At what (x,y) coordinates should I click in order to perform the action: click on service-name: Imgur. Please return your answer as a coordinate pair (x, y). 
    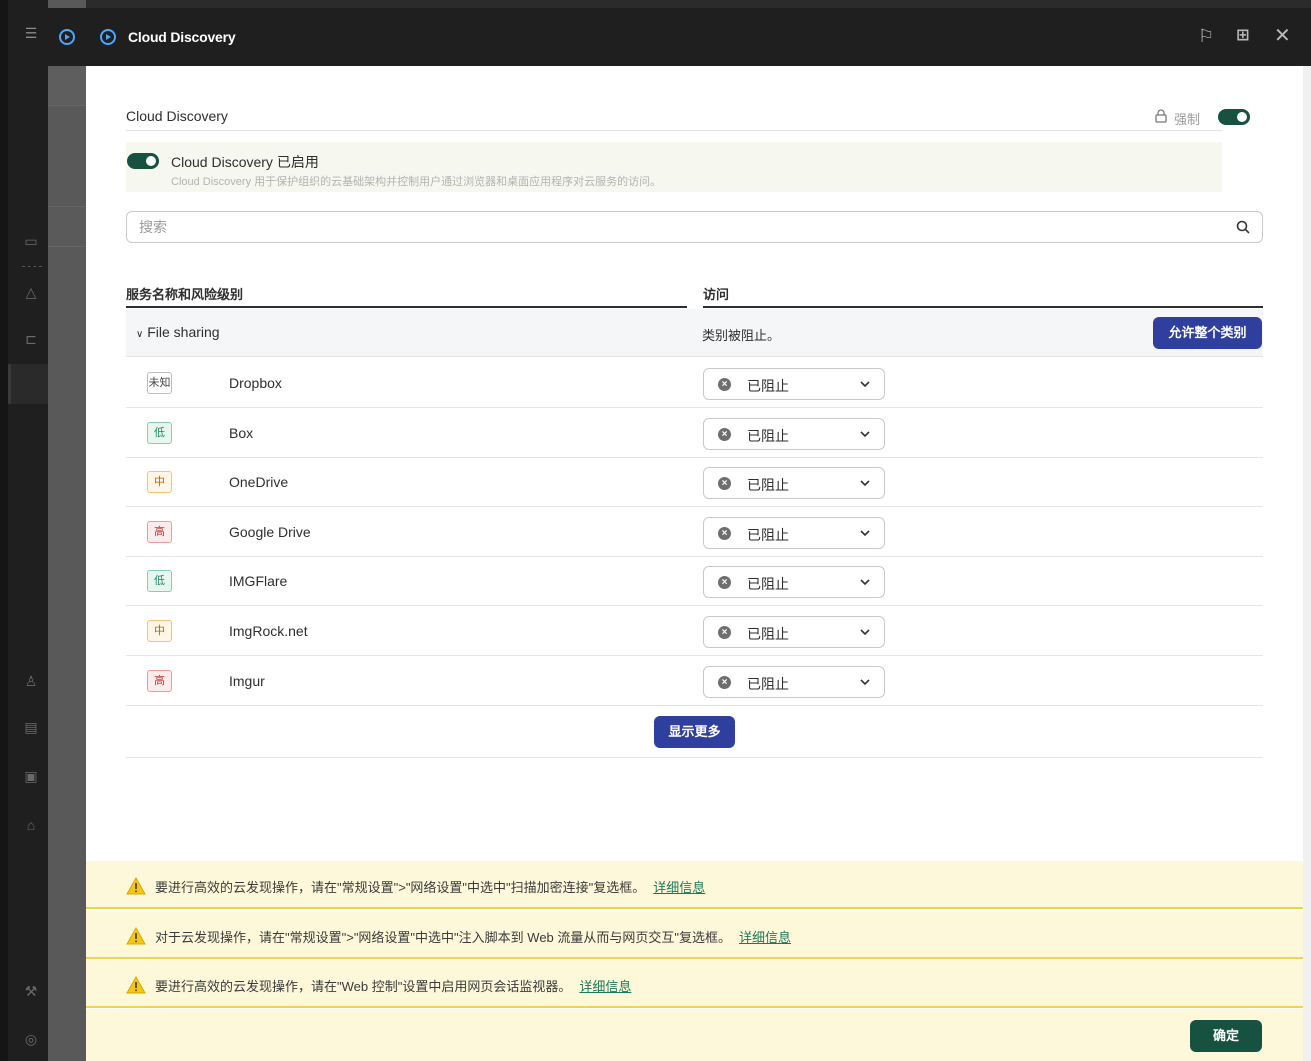
    Looking at the image, I should click on (247, 680).